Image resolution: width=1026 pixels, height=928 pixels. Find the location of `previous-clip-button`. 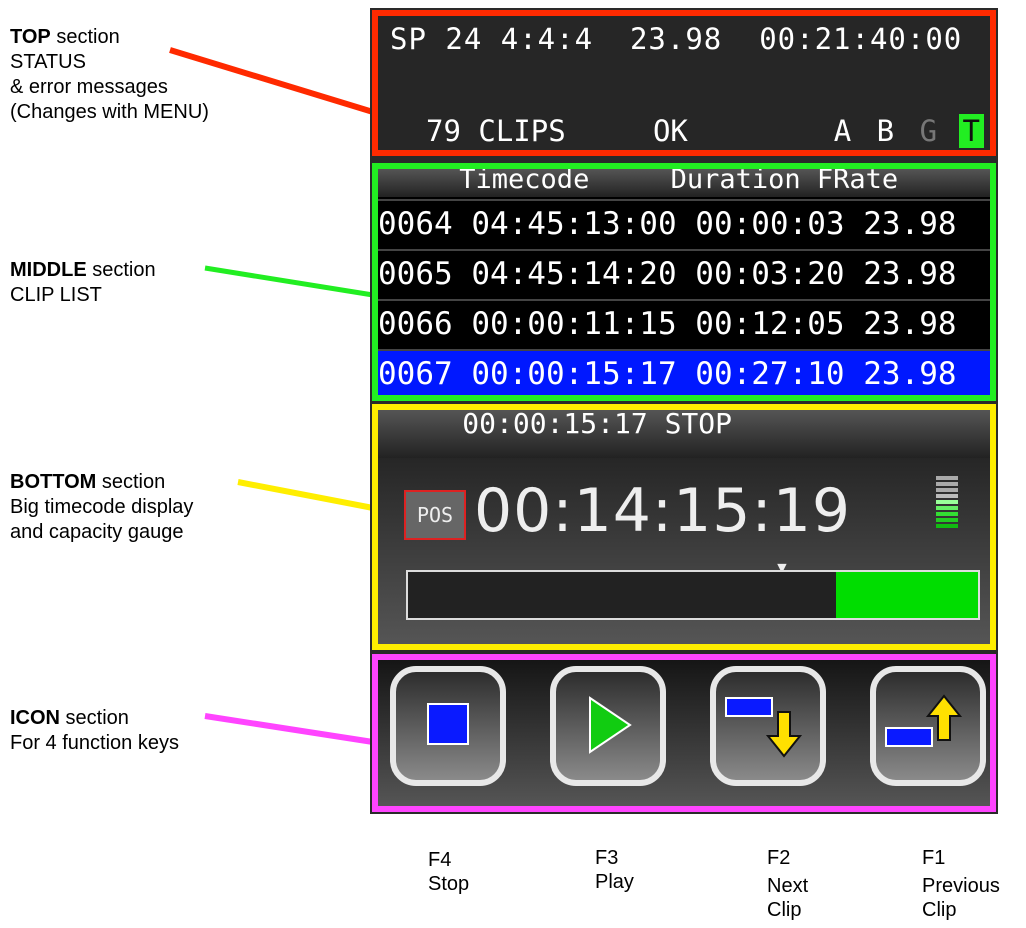

previous-clip-button is located at coordinates (928, 726).